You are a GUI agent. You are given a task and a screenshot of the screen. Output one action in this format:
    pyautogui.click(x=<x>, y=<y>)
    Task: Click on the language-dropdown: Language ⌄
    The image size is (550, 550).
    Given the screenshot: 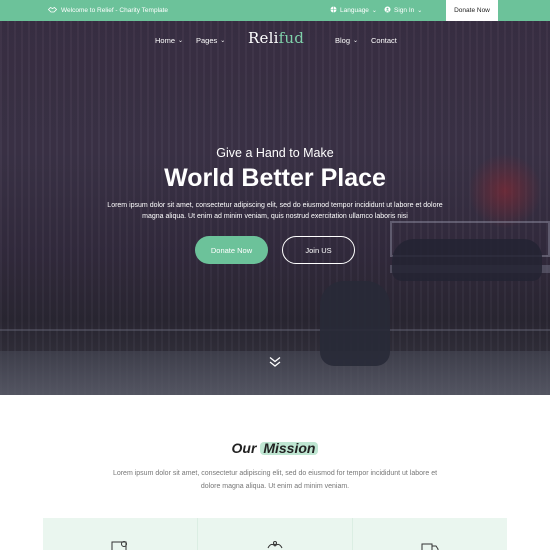 What is the action you would take?
    pyautogui.click(x=353, y=10)
    